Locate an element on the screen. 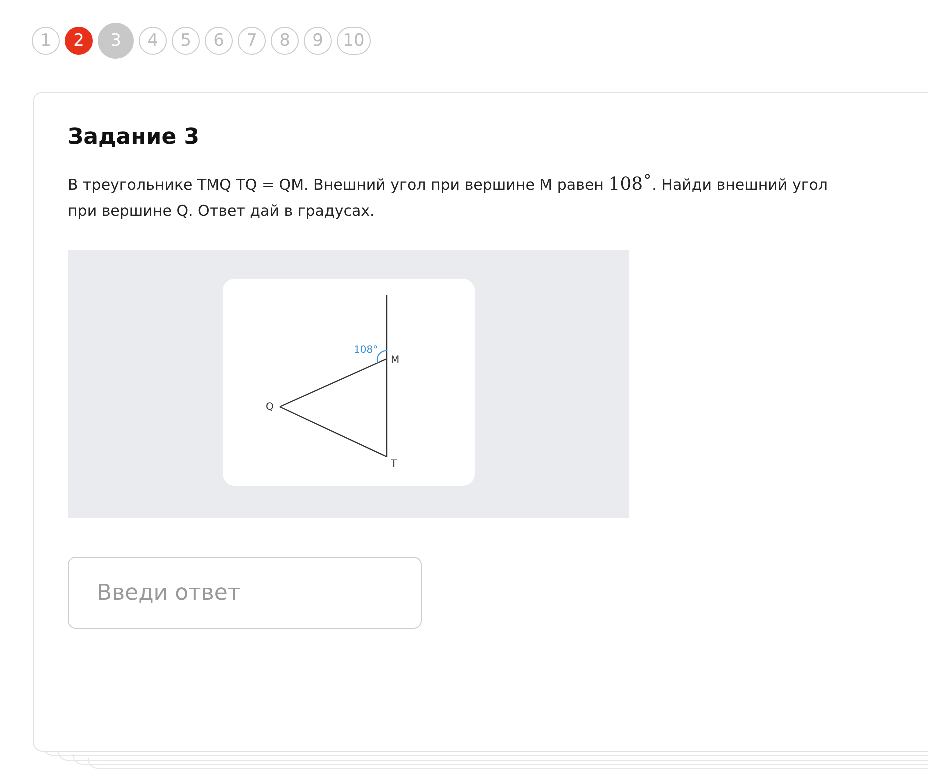 The image size is (928, 775). question-text: В треугольнике TMQ TQ = QM. Внешний угол при вершине M равен 108˚. Найди внешний угол при вершине Q. Ответ дай в градусах. is located at coordinates (448, 197).